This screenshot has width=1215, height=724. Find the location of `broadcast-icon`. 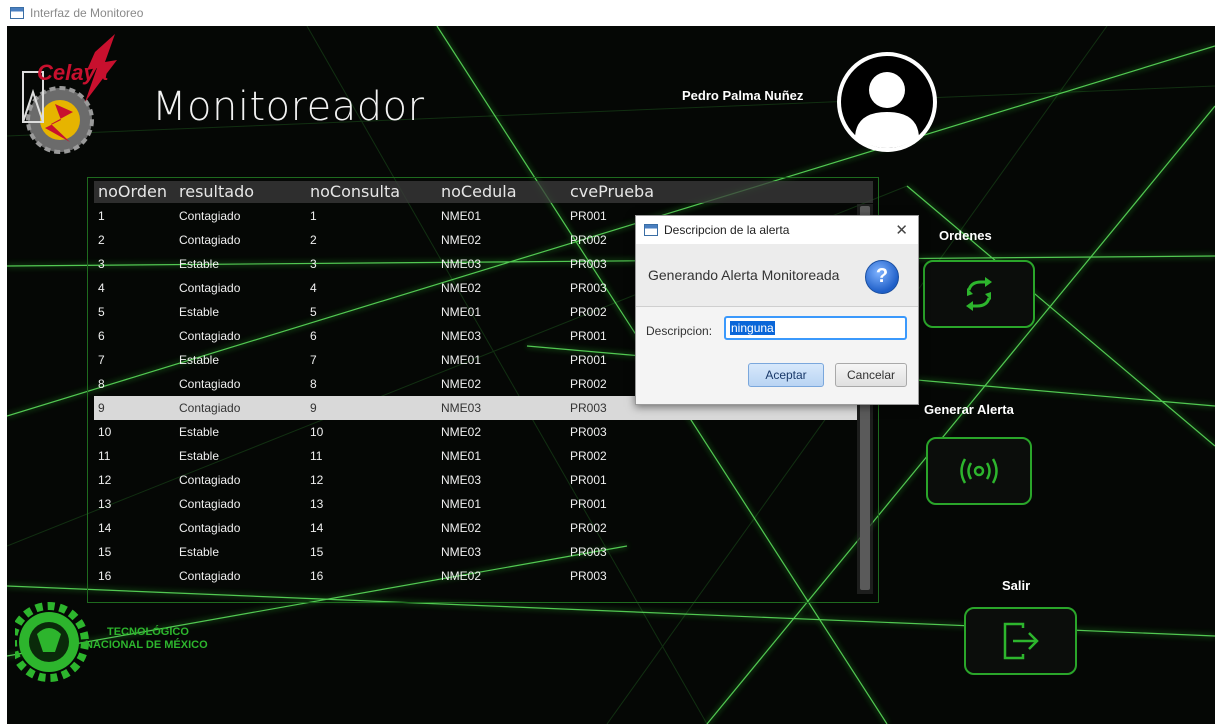

broadcast-icon is located at coordinates (979, 471).